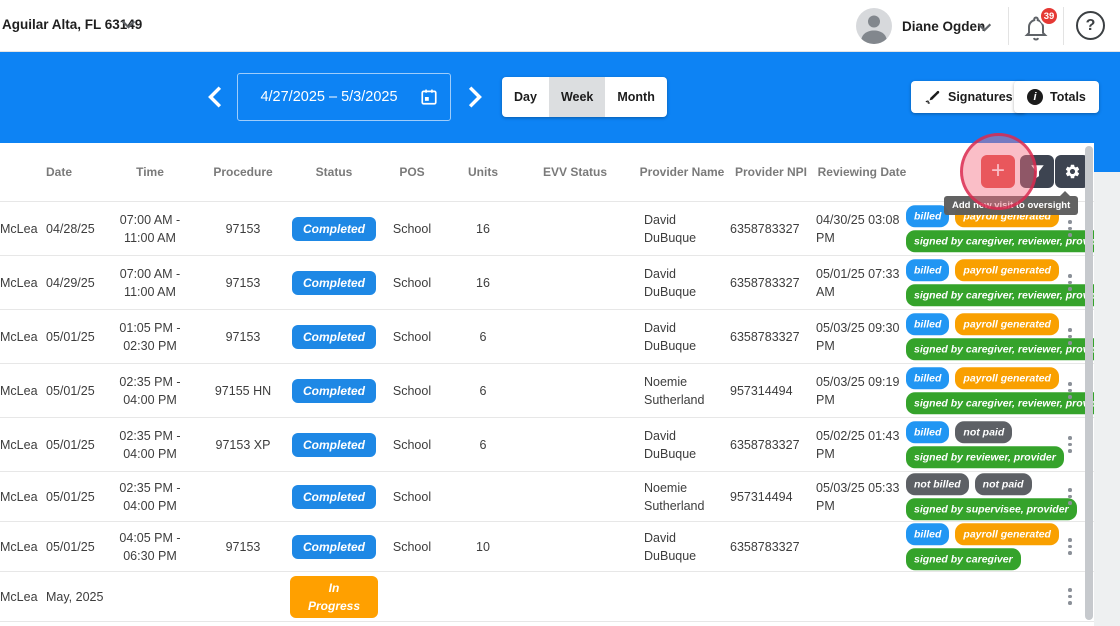 The height and width of the screenshot is (626, 1120). Describe the element at coordinates (863, 337) in the screenshot. I see `cell-reviewing-date: 05/03/25 09:30 PM` at that location.